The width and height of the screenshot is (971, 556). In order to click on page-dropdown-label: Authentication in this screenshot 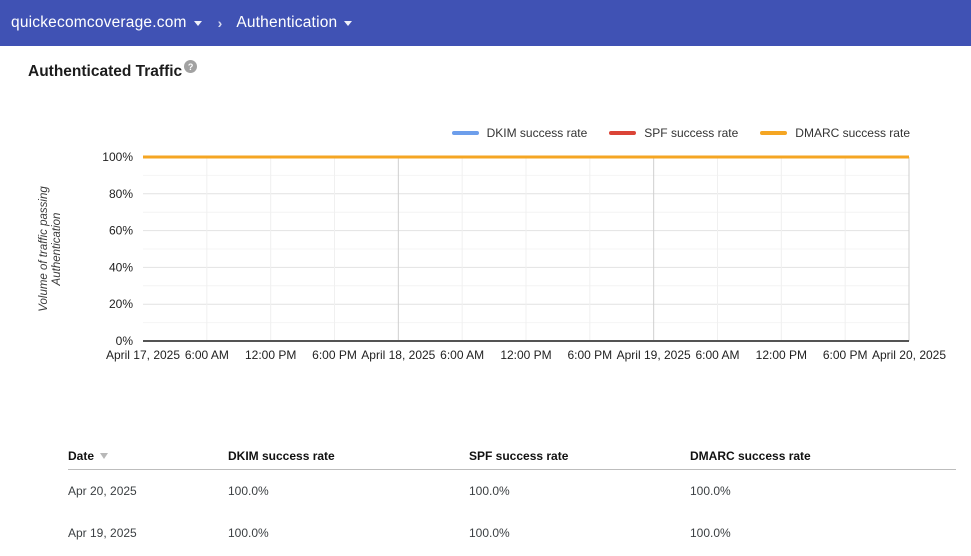, I will do `click(287, 22)`.